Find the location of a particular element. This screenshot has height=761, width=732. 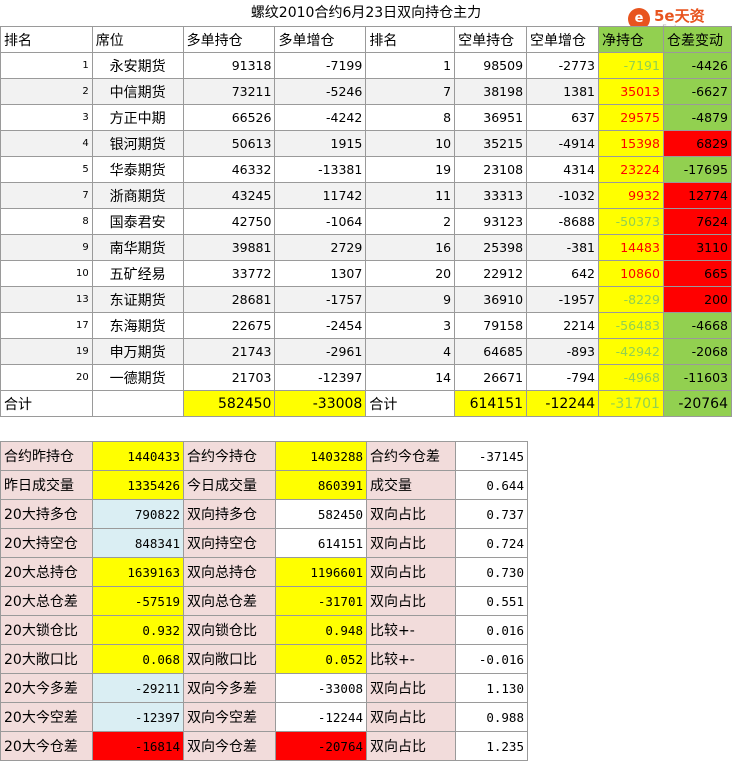

long-position-cell: 73211 is located at coordinates (229, 91).